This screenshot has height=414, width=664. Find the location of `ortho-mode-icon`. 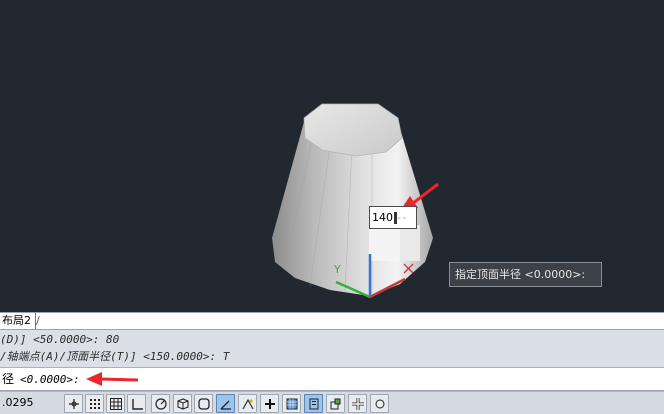

ortho-mode-icon is located at coordinates (137, 404).